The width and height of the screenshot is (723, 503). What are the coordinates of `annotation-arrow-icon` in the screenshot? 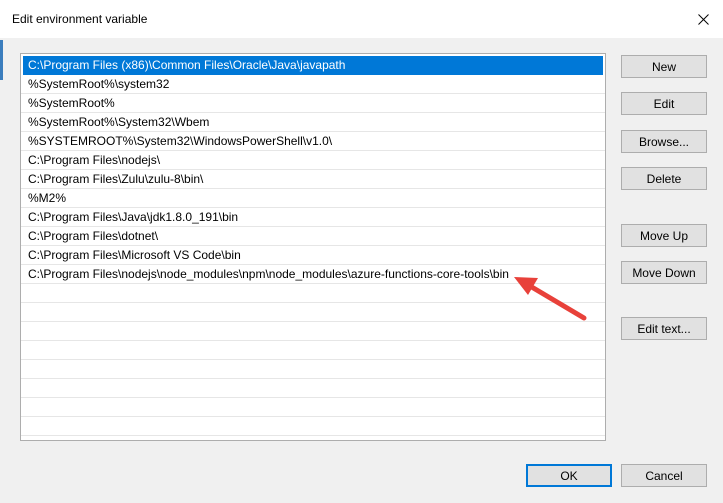 It's located at (550, 299).